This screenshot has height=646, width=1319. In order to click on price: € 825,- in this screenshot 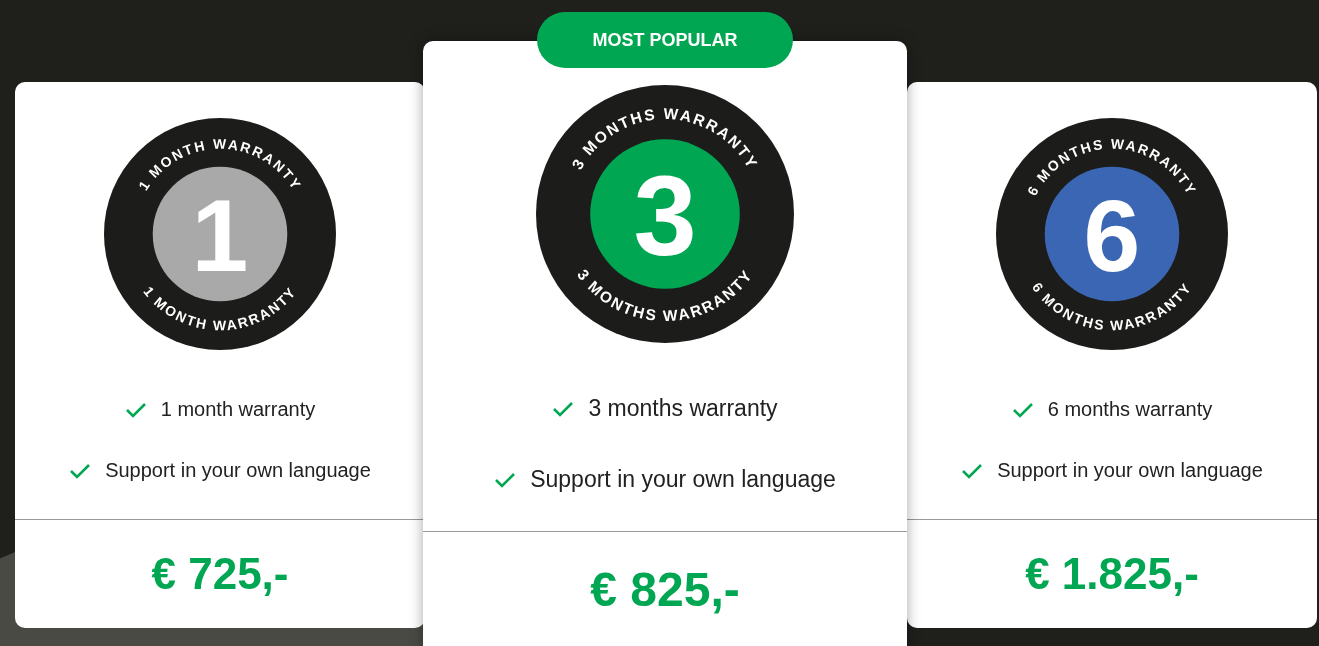, I will do `click(665, 589)`.